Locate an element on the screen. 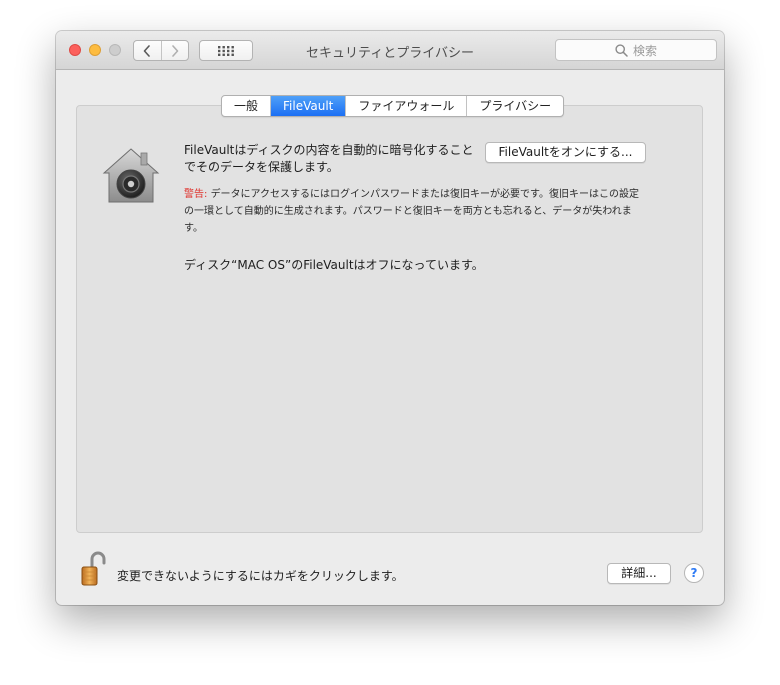 This screenshot has width=780, height=685. back-chevron-icon is located at coordinates (147, 50).